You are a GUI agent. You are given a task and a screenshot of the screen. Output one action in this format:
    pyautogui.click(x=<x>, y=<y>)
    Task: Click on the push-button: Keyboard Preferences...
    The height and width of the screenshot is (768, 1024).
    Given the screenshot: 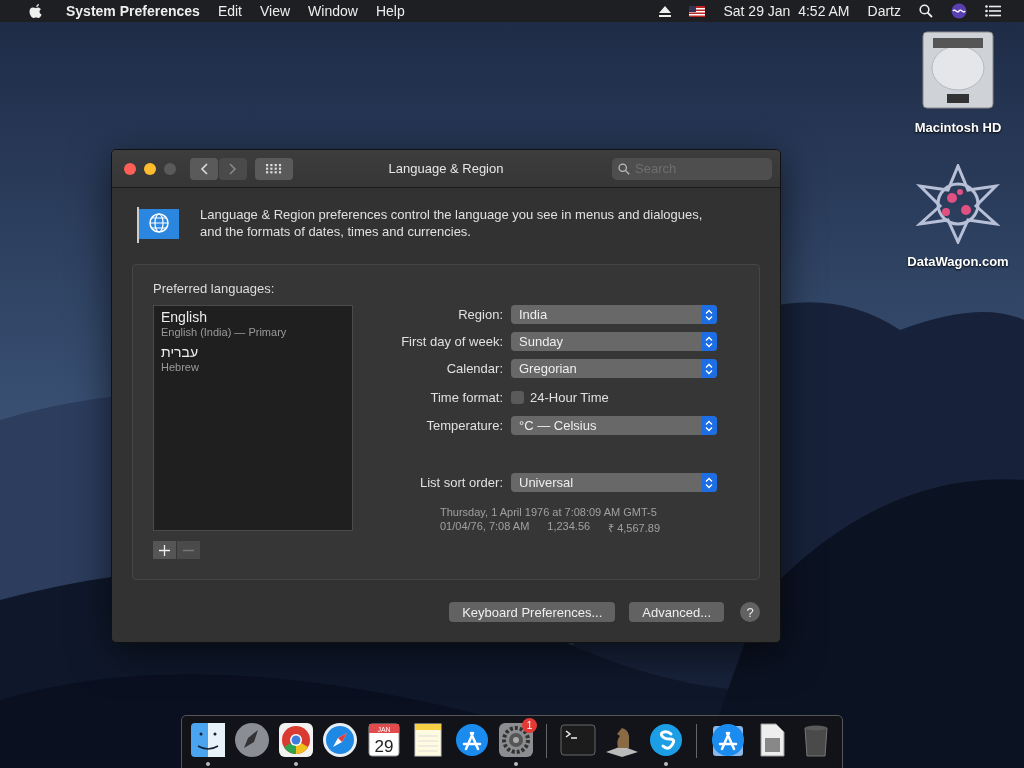 What is the action you would take?
    pyautogui.click(x=532, y=612)
    